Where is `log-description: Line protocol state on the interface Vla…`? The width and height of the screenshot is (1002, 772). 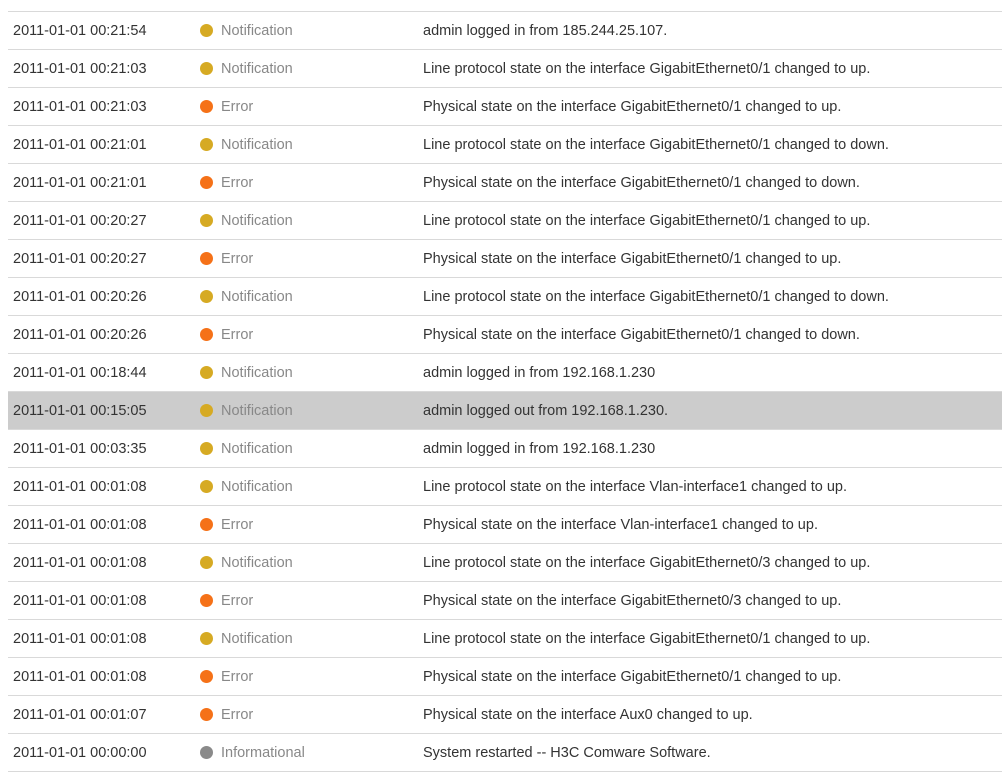
log-description: Line protocol state on the interface Vla… is located at coordinates (635, 486).